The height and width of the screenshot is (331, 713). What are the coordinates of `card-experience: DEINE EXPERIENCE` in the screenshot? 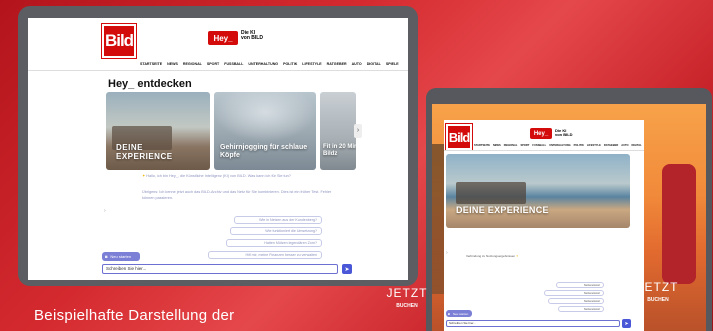 It's located at (158, 131).